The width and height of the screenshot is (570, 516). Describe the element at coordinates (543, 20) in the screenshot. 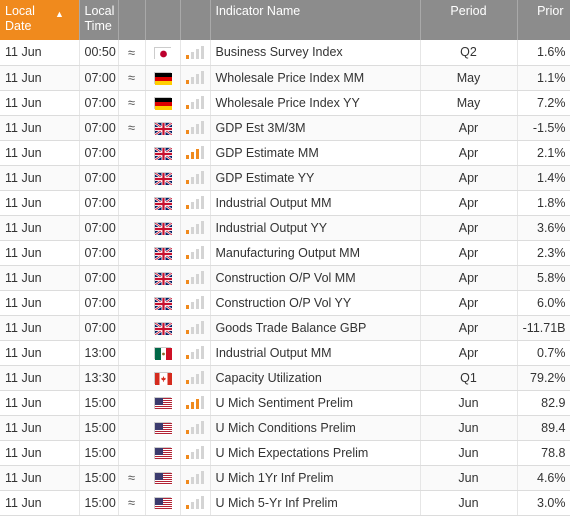

I see `column-header-prior: Prior` at that location.